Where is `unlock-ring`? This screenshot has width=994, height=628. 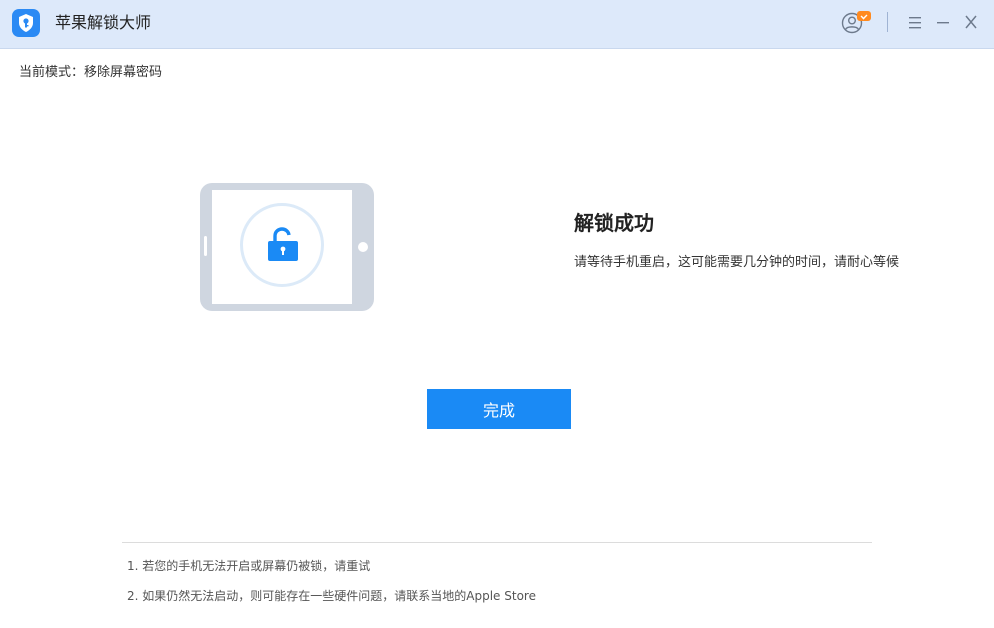
unlock-ring is located at coordinates (282, 245).